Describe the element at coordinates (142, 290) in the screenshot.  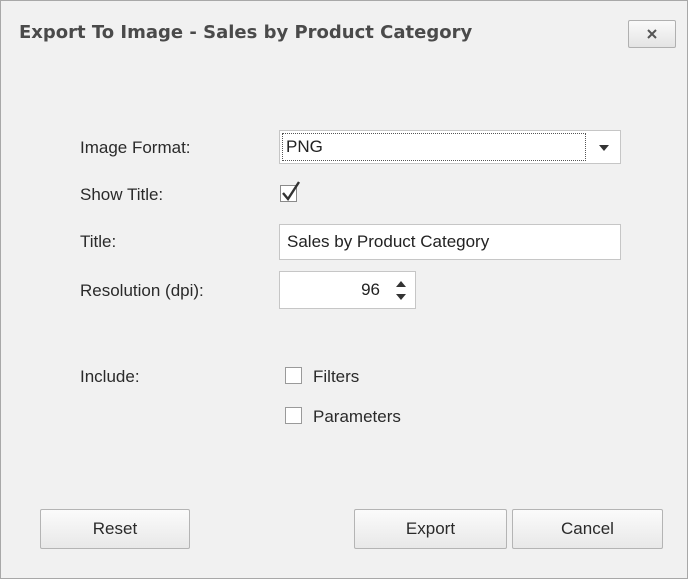
I see `resolution-label: Resolution (dpi):` at that location.